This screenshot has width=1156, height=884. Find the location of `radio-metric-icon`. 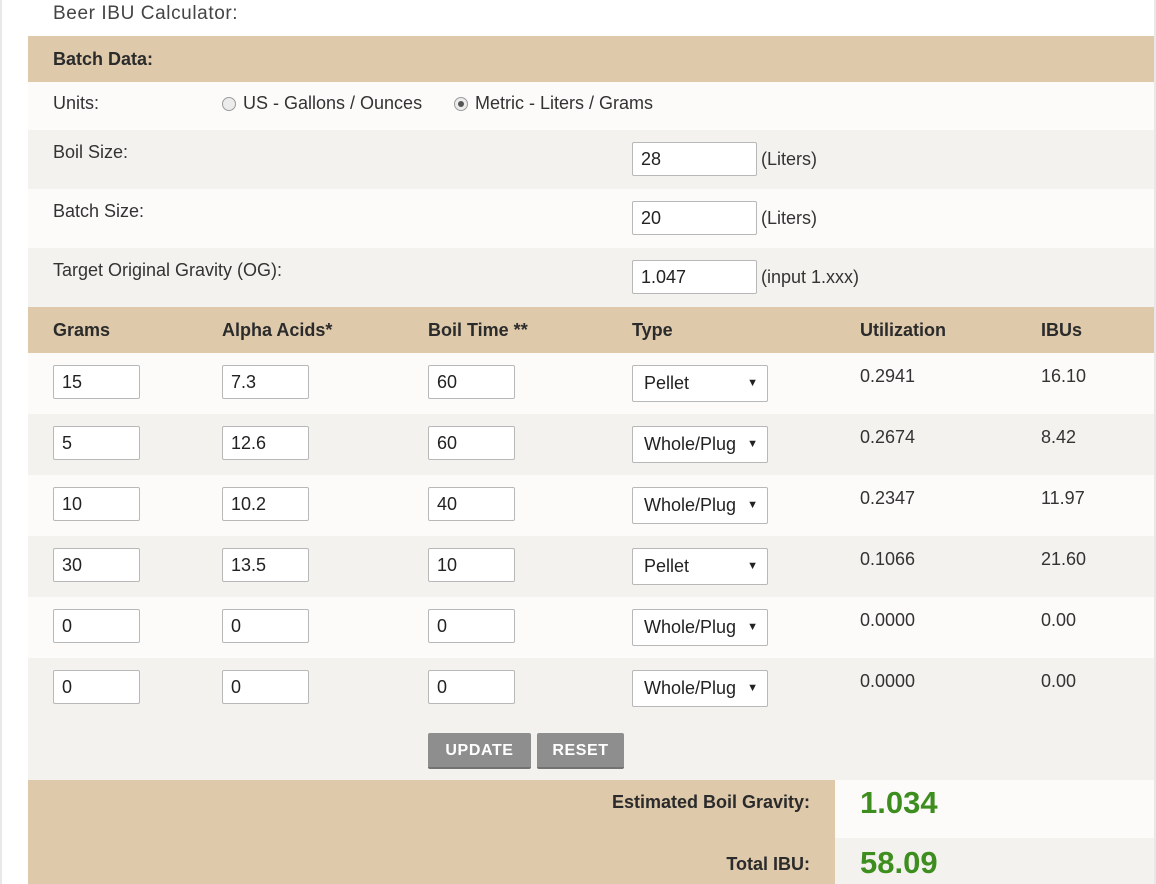

radio-metric-icon is located at coordinates (461, 103).